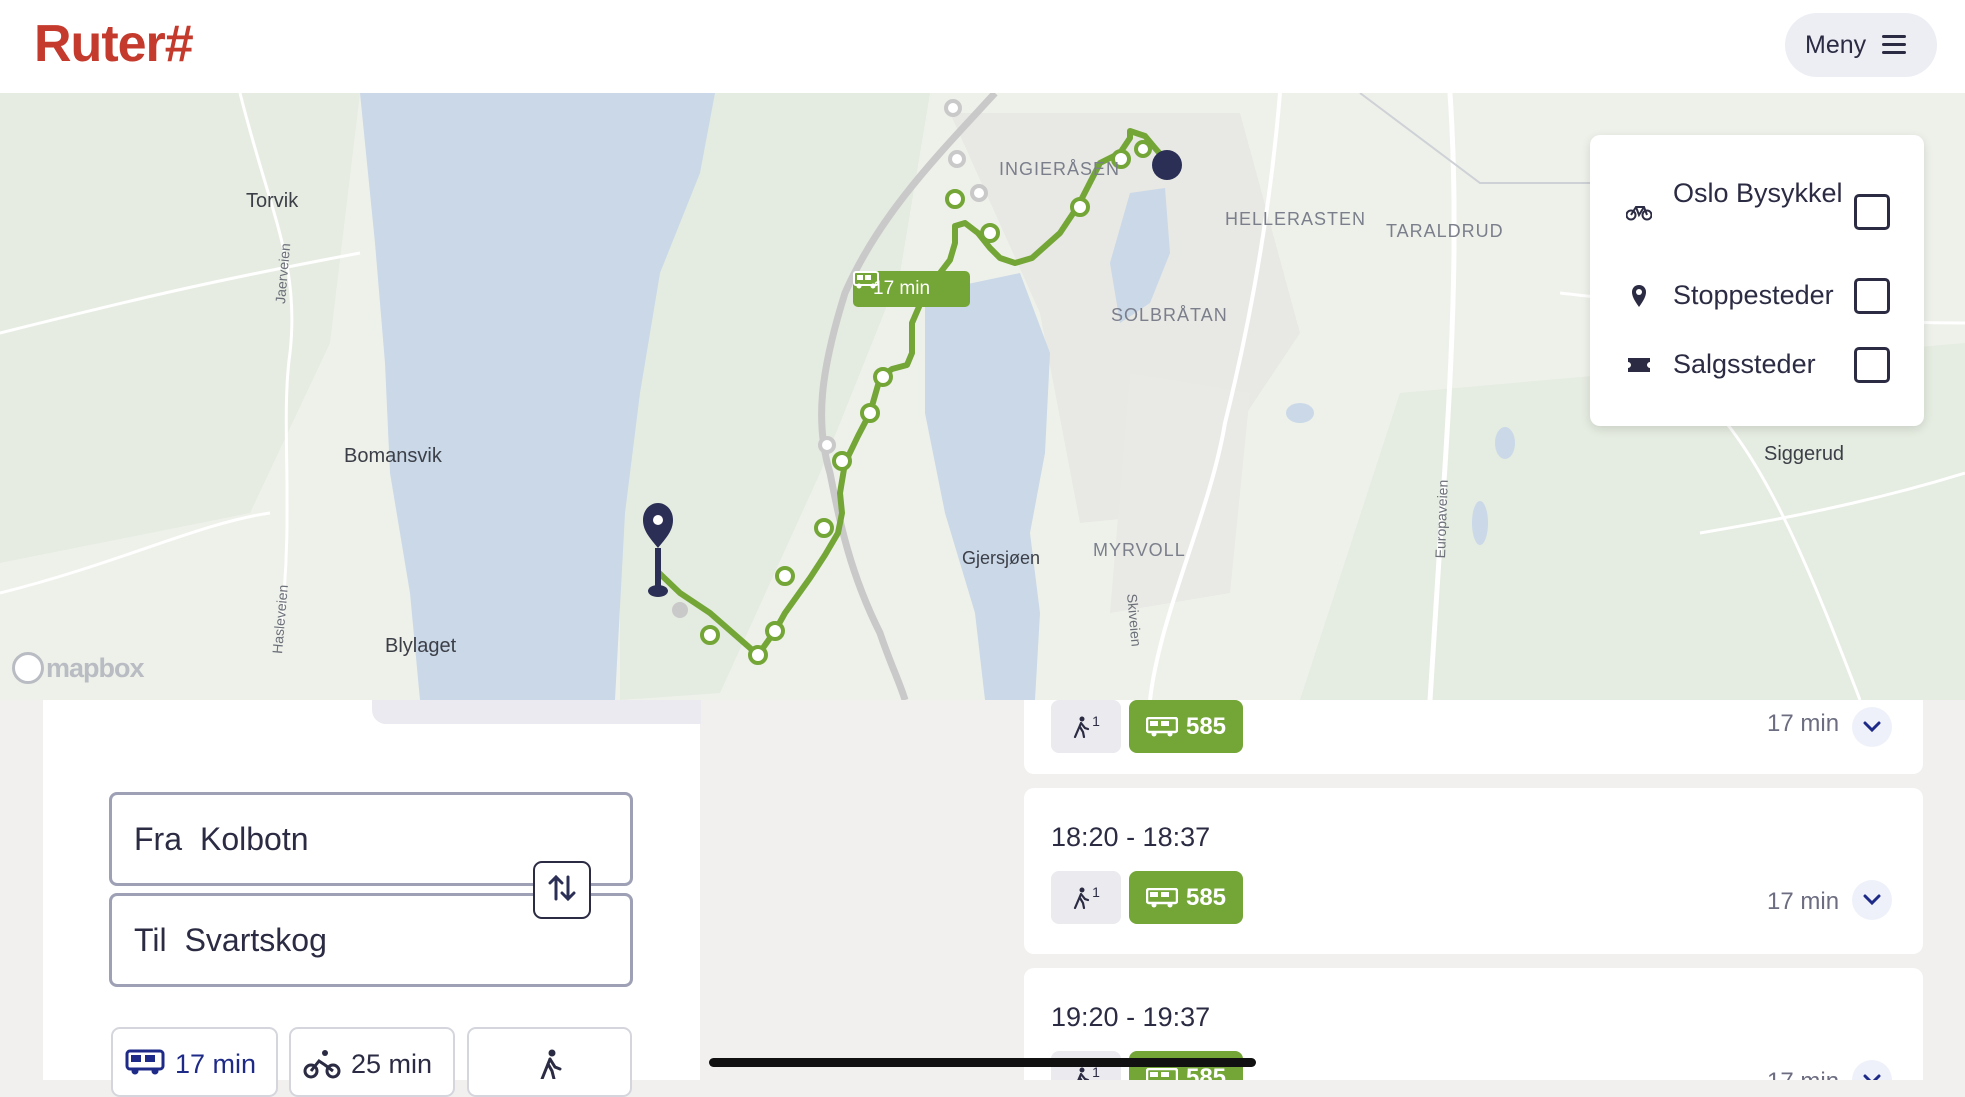 The height and width of the screenshot is (1097, 1965). Describe the element at coordinates (95, 667) in the screenshot. I see `mapbox-attribution-text: mapbox` at that location.